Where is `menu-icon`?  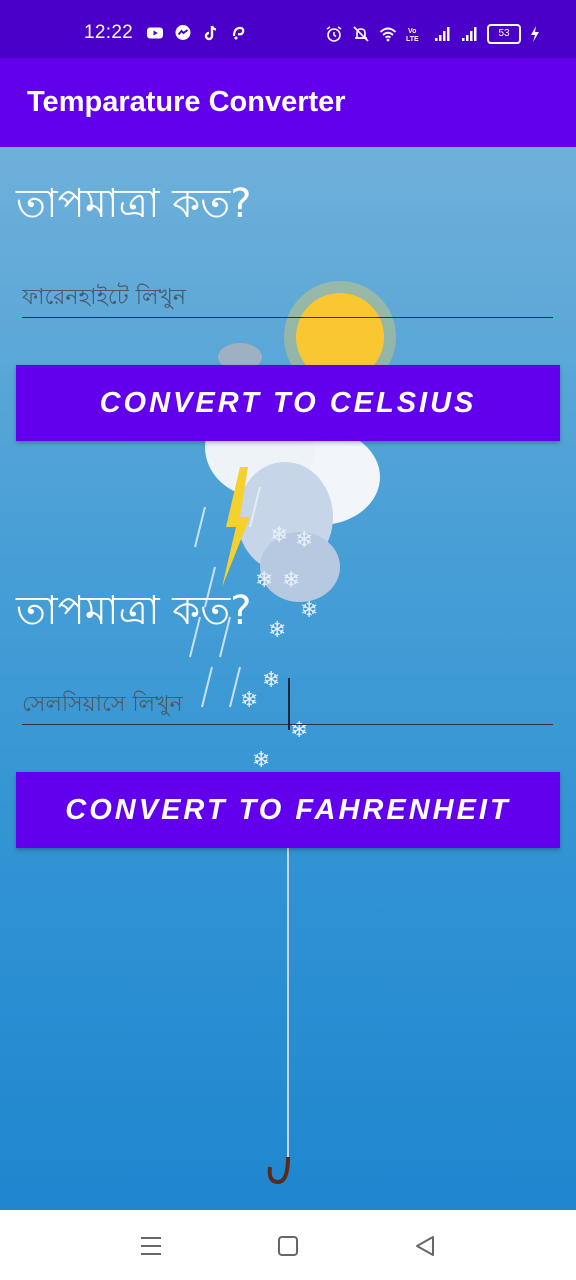
menu-icon is located at coordinates (151, 1246).